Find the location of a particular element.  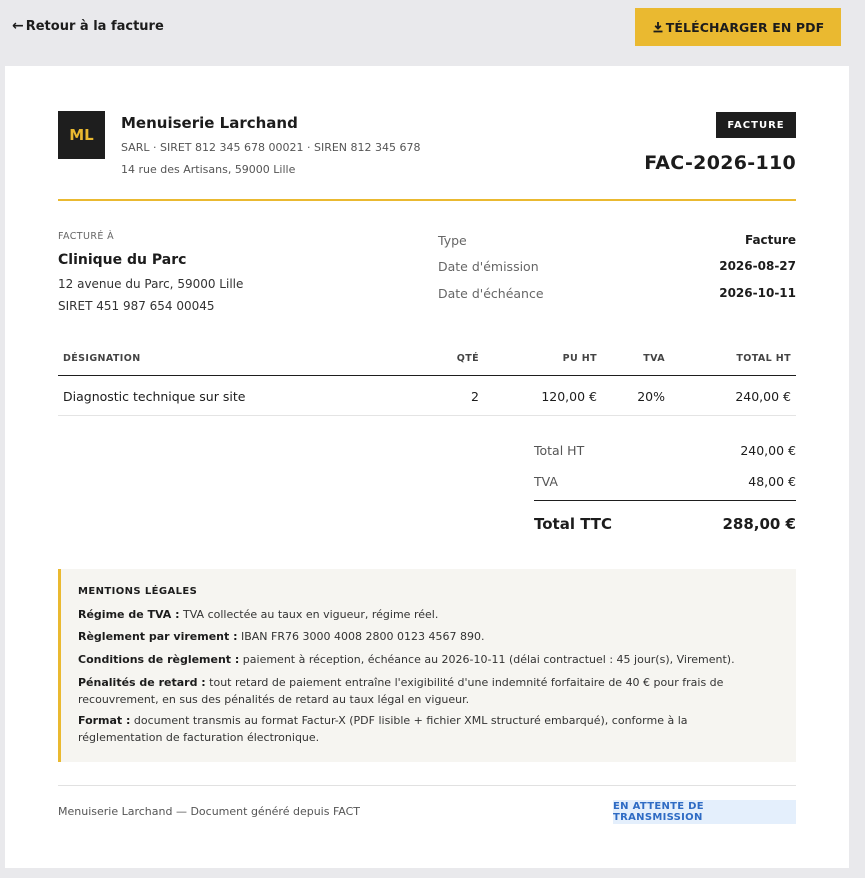

legal-mentions-title: MENTIONS LÉGALES is located at coordinates (138, 591).